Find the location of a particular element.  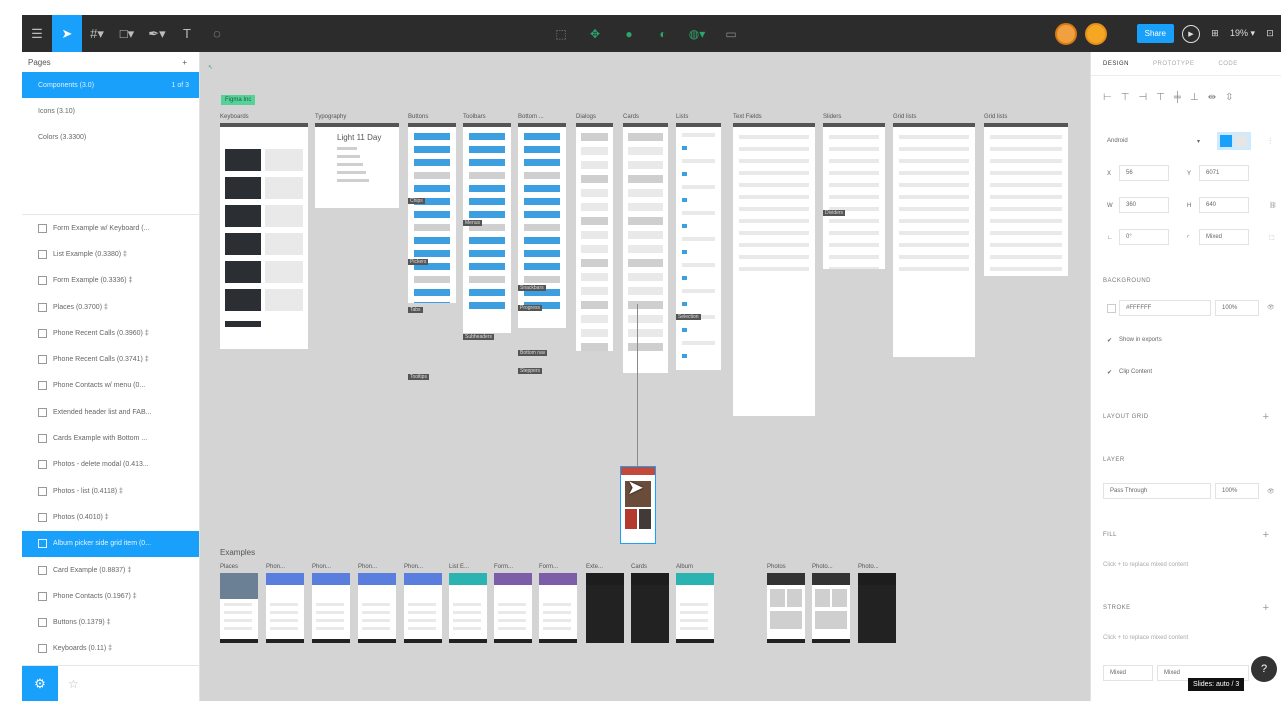

link-icon: ⛓ is located at coordinates (1273, 205).